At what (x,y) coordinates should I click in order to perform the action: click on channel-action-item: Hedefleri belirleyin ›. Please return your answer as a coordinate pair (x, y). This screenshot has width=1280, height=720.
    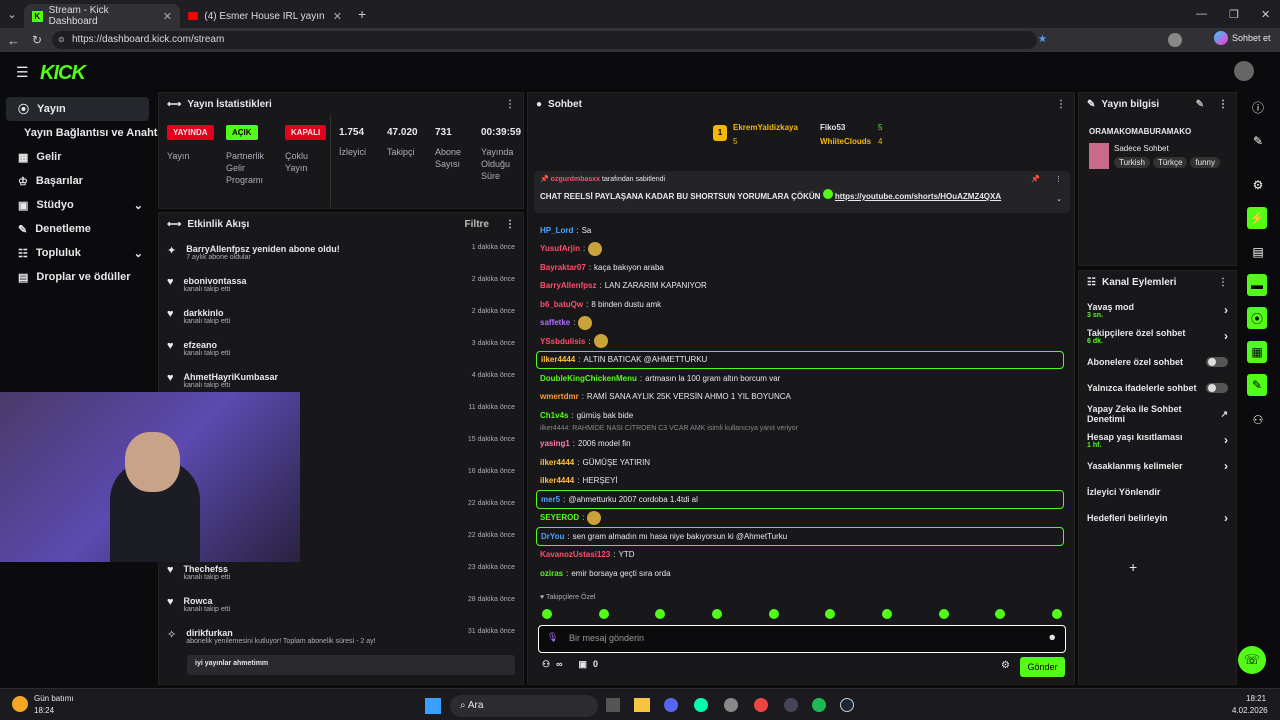
    Looking at the image, I should click on (1157, 518).